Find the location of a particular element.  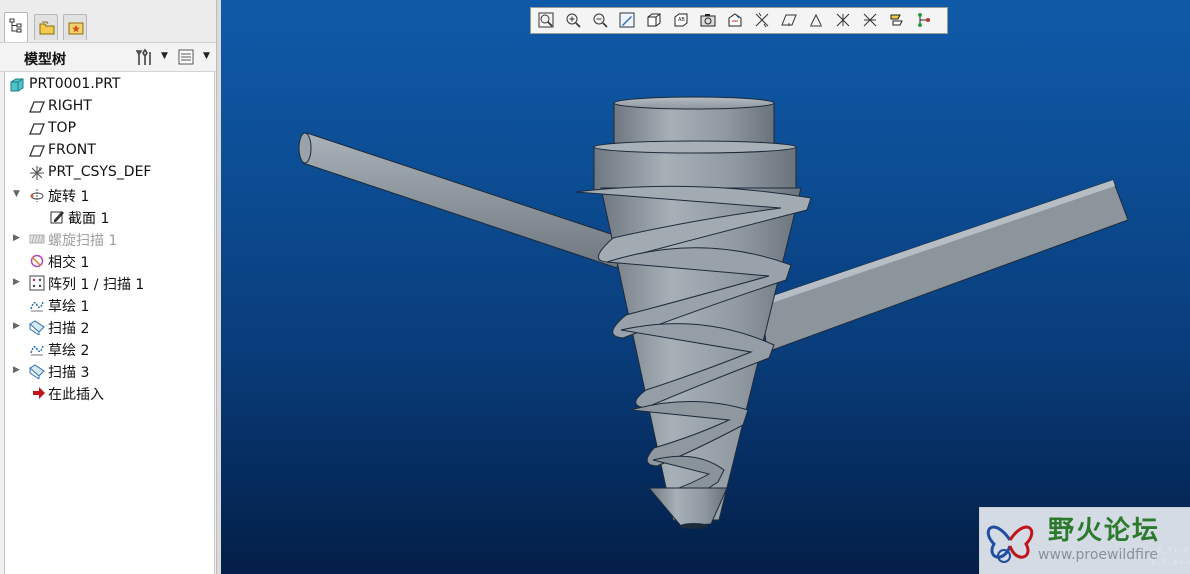

spin-center-toggle is located at coordinates (897, 20).